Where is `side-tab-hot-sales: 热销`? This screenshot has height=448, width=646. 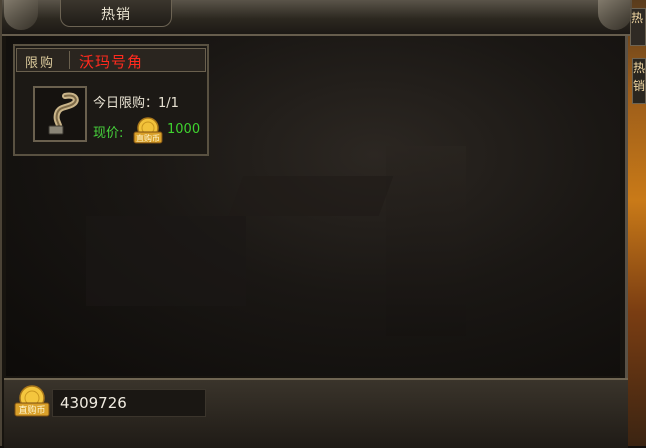 side-tab-hot-sales: 热销 is located at coordinates (639, 81).